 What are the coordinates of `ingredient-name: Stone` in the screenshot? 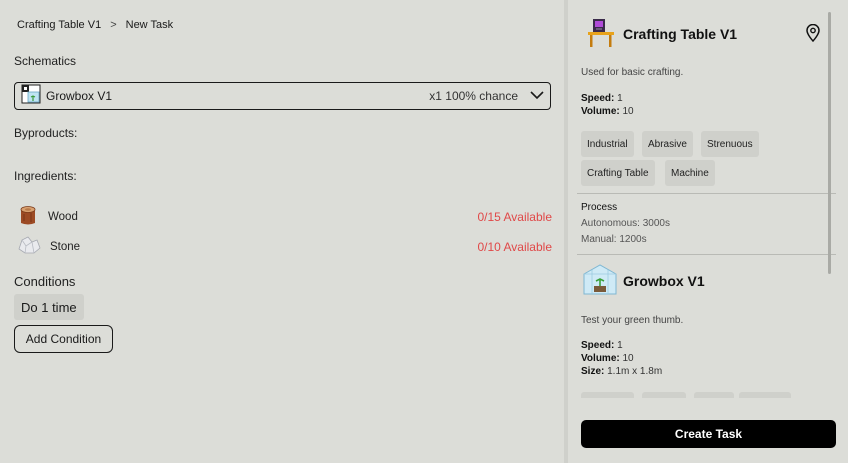 It's located at (65, 246).